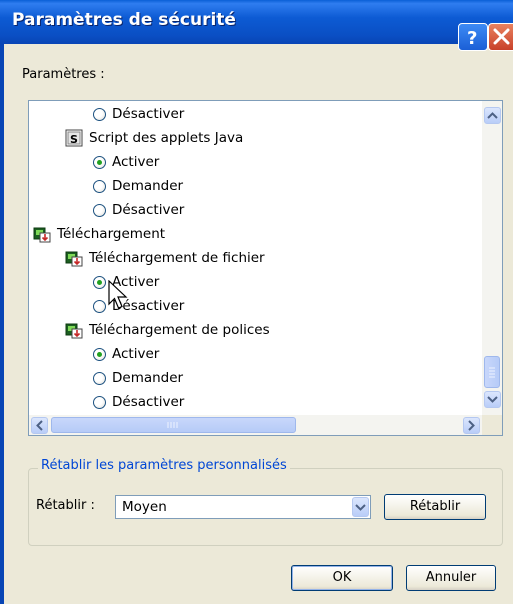  Describe the element at coordinates (256, 25) in the screenshot. I see `title-bar: Paramètres de sécurité ?` at that location.